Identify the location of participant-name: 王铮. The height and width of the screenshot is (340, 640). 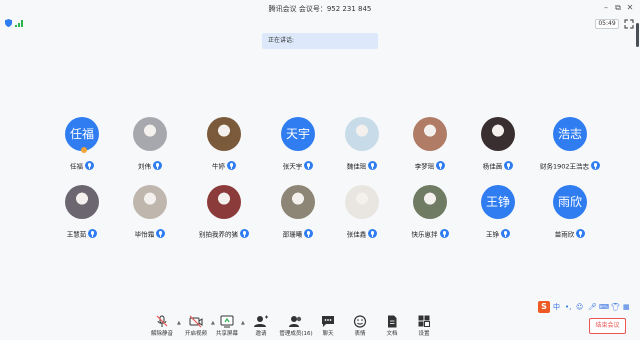
(492, 234).